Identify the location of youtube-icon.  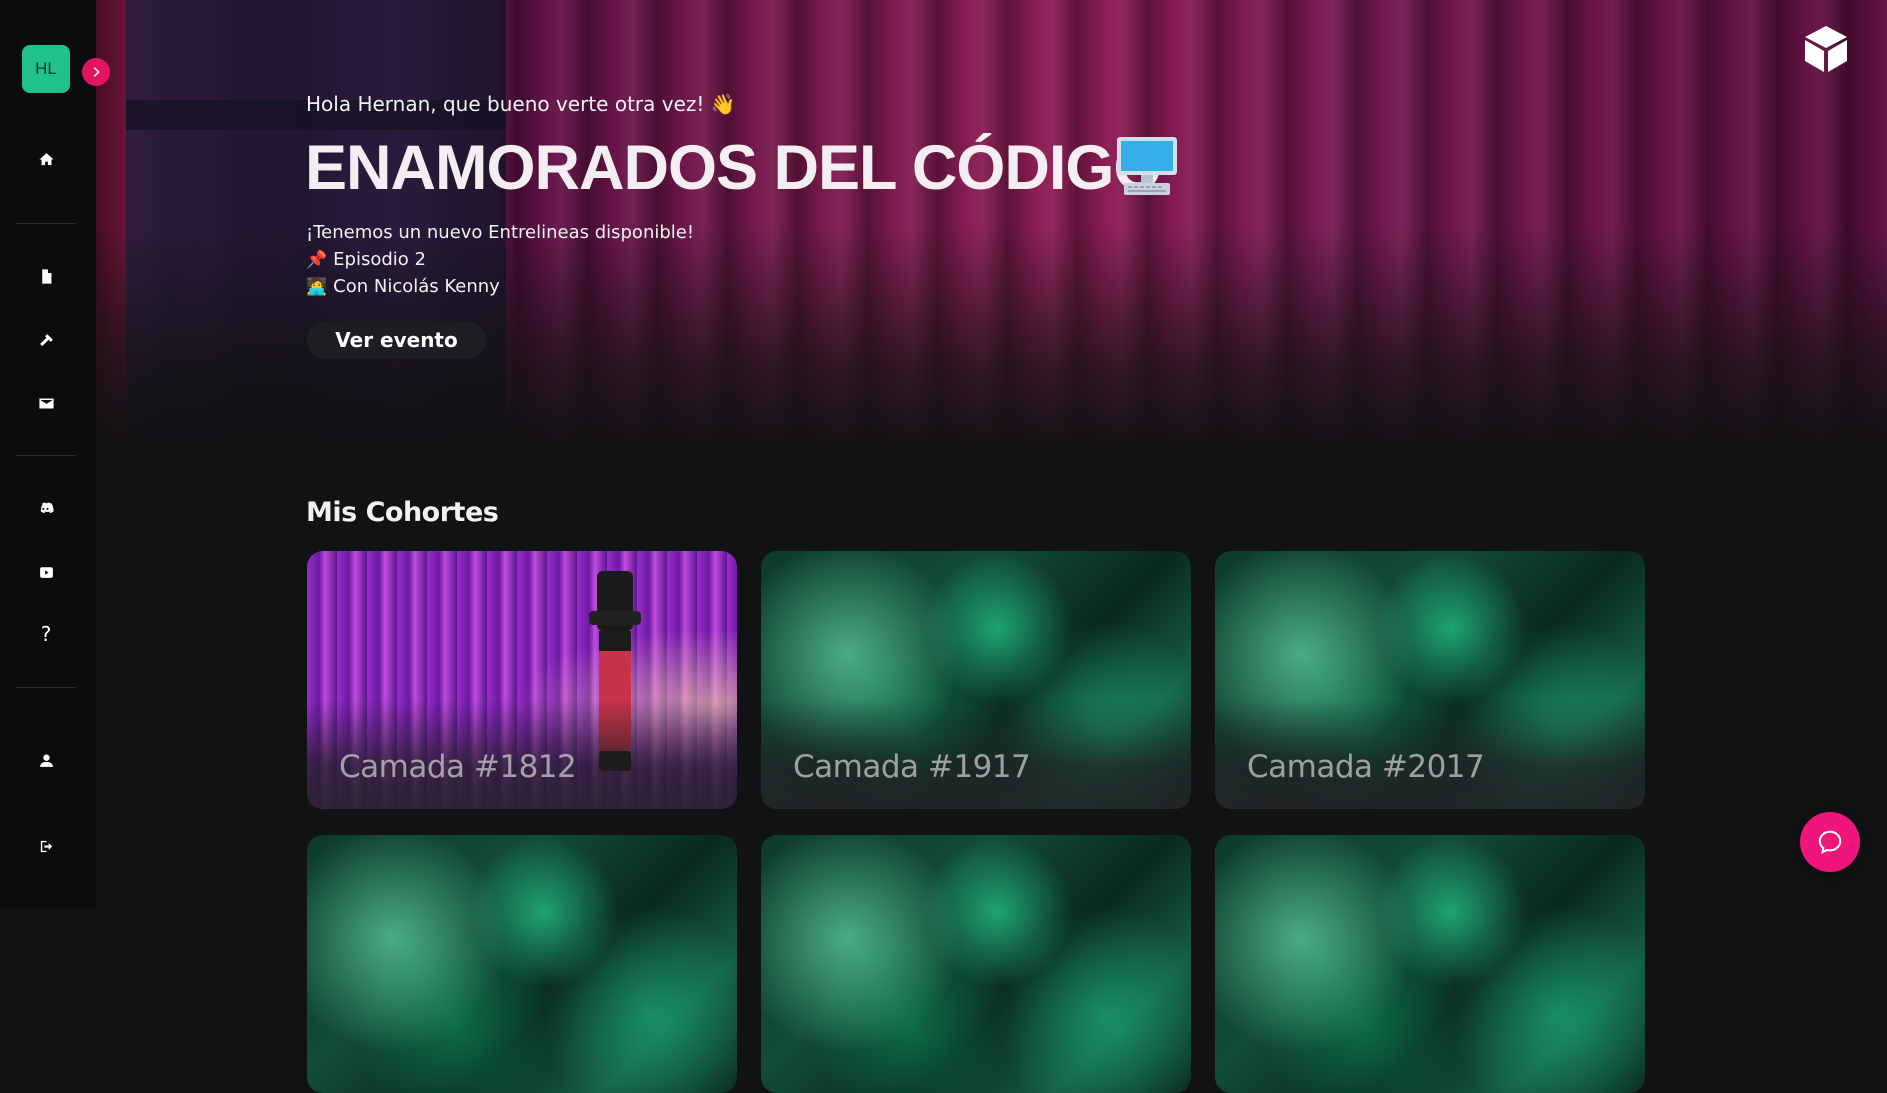
(46, 572).